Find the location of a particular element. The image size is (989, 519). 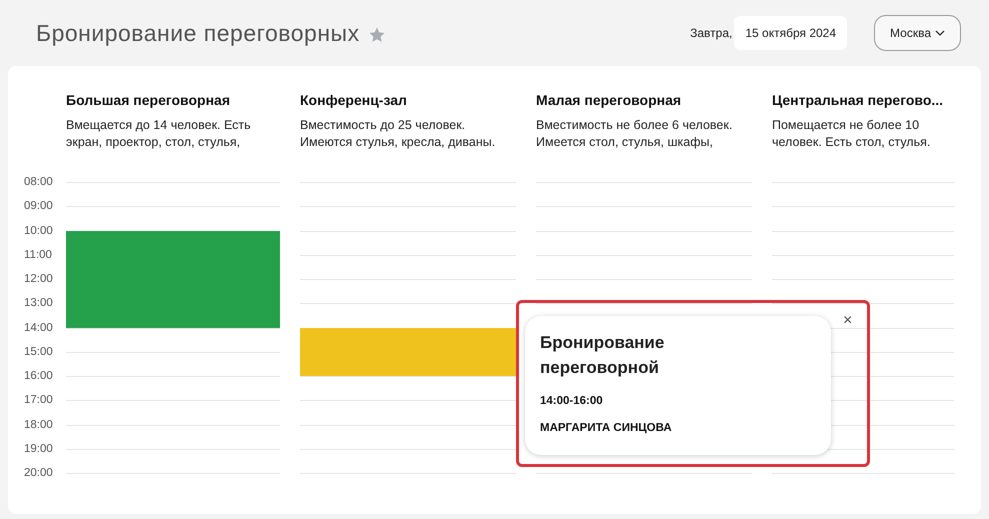

room-name: Малая переговорная is located at coordinates (609, 100).